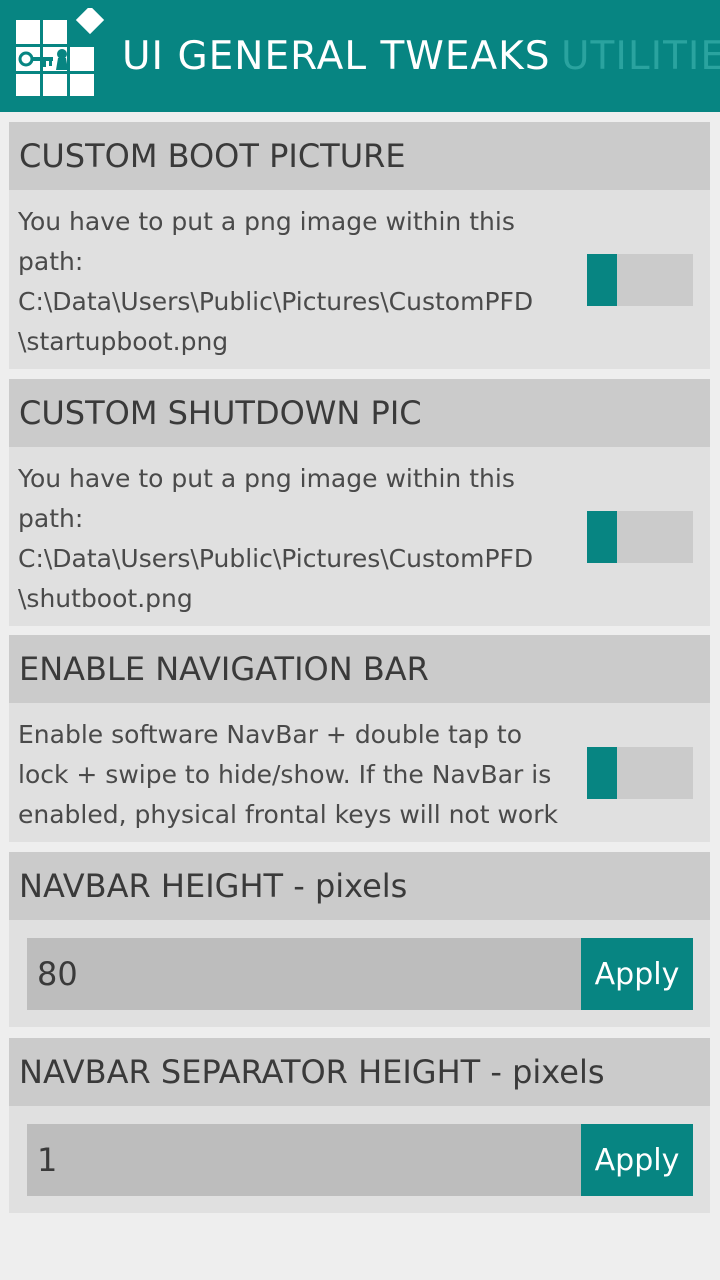 Image resolution: width=720 pixels, height=1280 pixels. What do you see at coordinates (60, 52) in the screenshot?
I see `app-logo-icon` at bounding box center [60, 52].